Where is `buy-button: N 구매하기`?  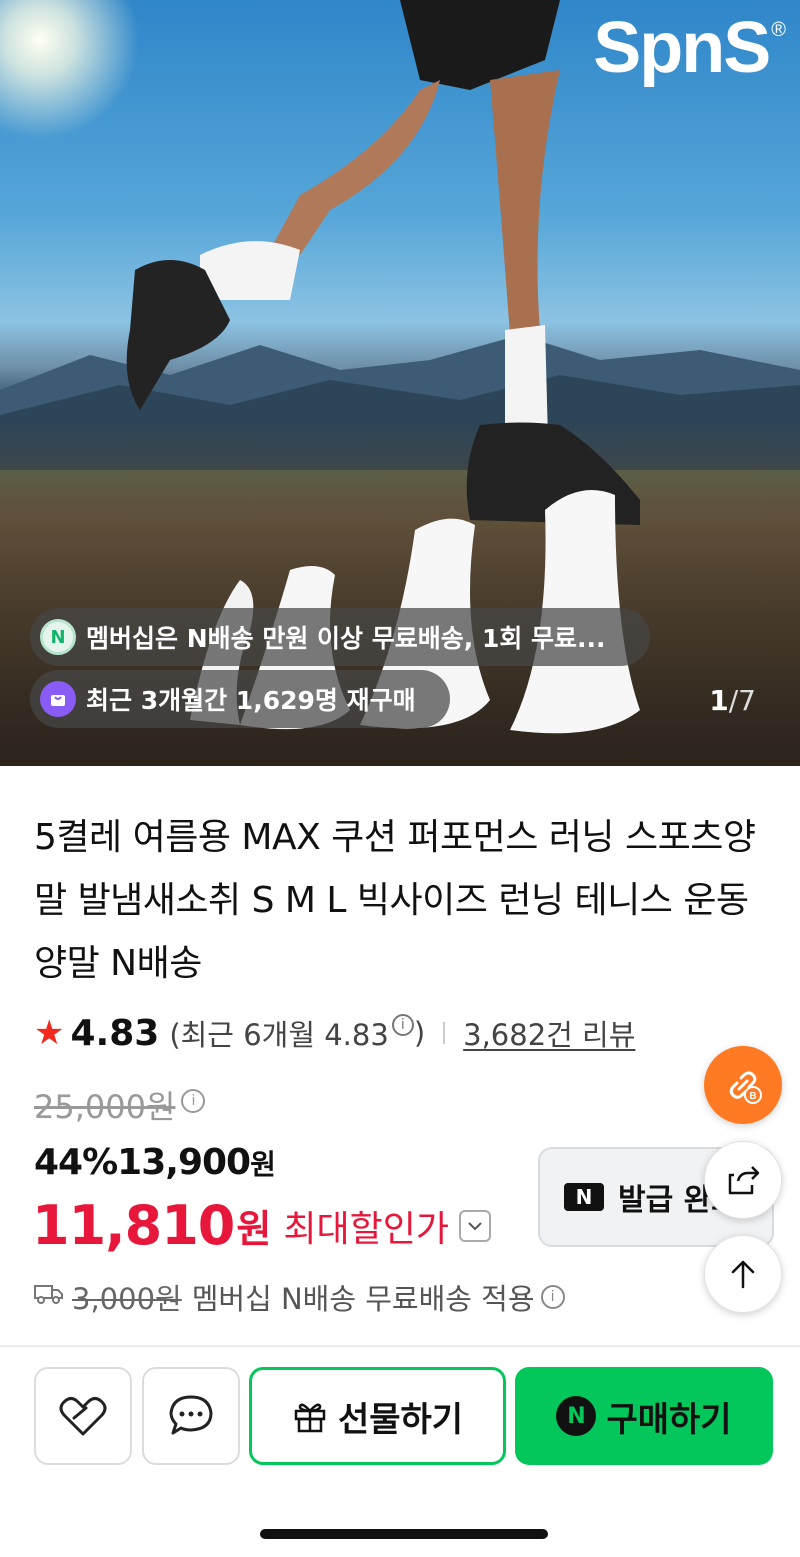 buy-button: N 구매하기 is located at coordinates (644, 1416).